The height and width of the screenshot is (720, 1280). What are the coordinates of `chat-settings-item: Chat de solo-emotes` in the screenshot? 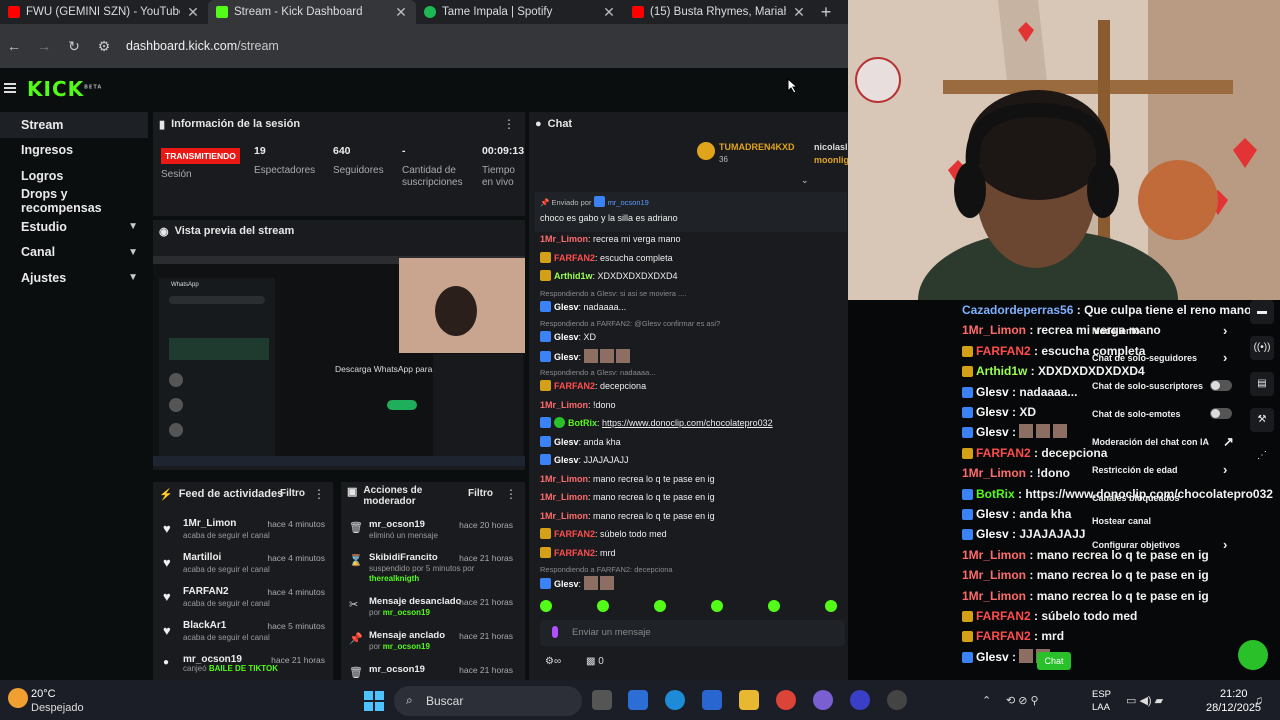 It's located at (1136, 414).